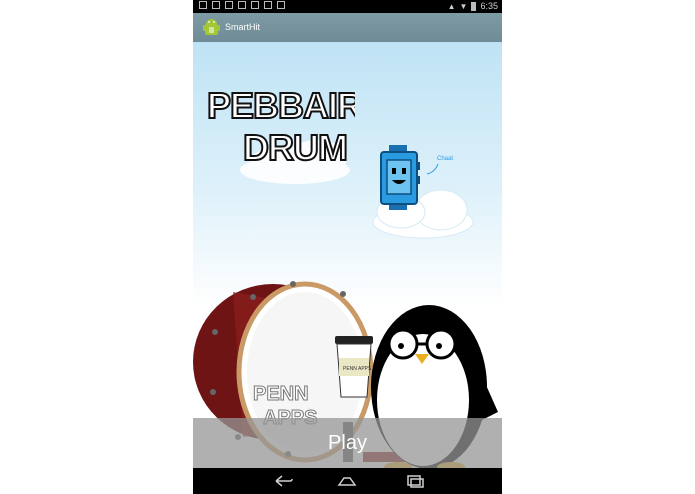 The height and width of the screenshot is (494, 695). Describe the element at coordinates (347, 27) in the screenshot. I see `action-bar: SmartHit` at that location.